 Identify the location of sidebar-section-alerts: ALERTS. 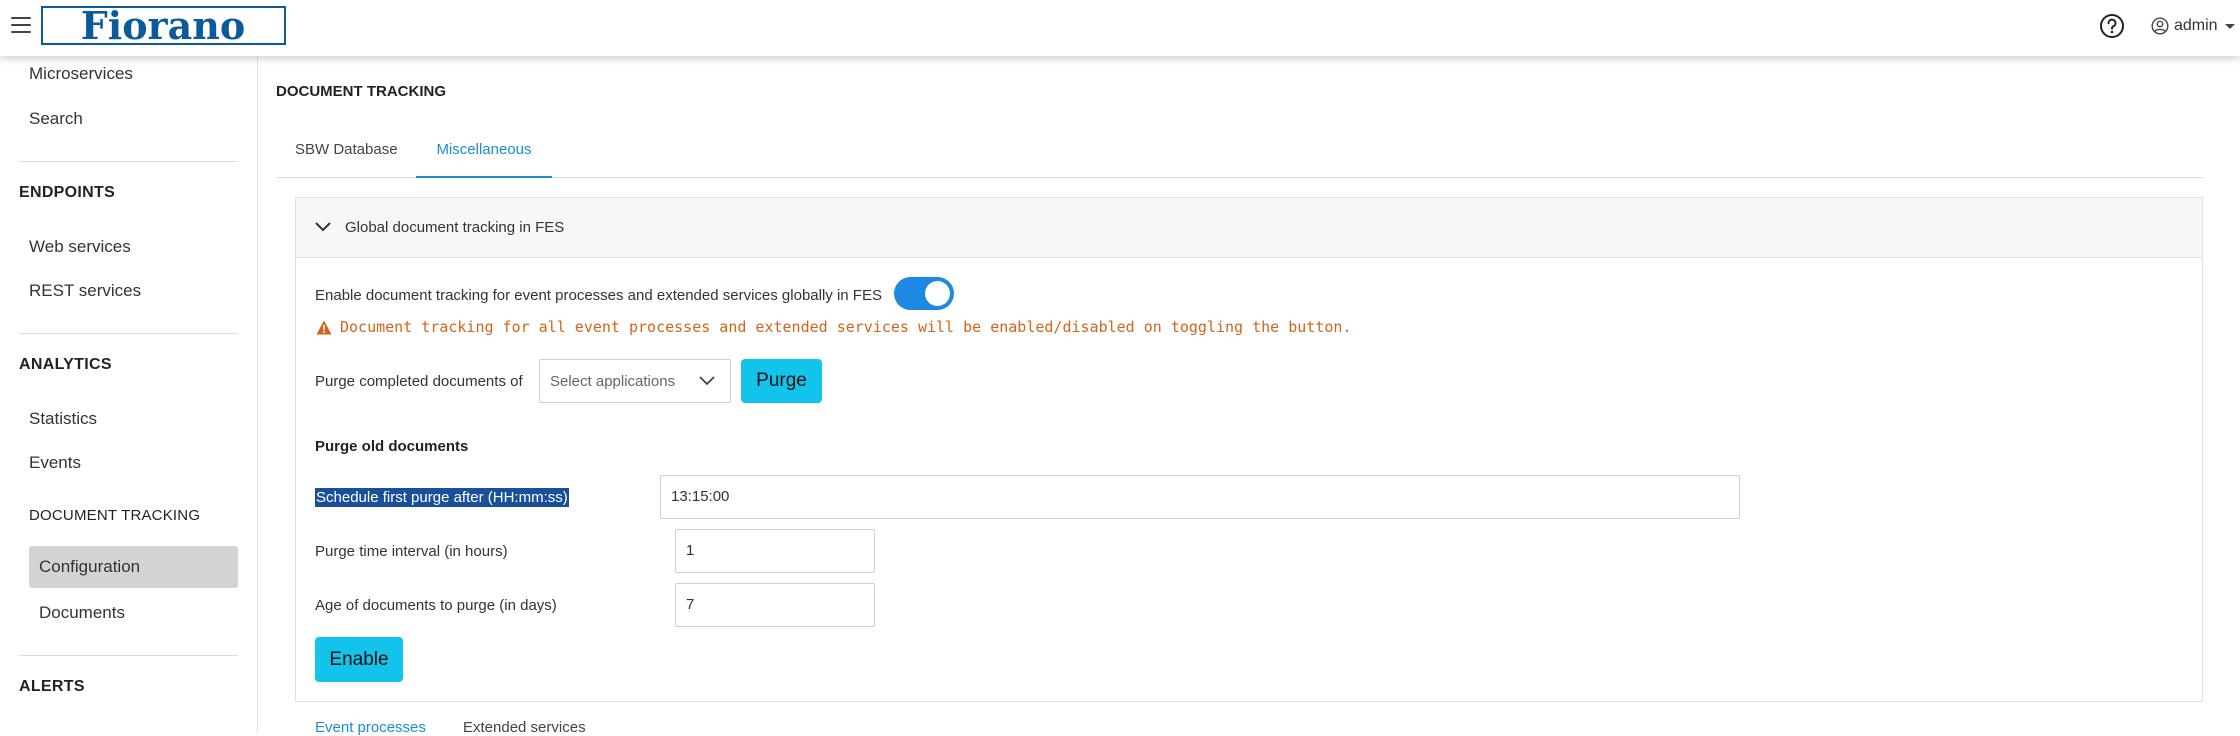
(52, 686).